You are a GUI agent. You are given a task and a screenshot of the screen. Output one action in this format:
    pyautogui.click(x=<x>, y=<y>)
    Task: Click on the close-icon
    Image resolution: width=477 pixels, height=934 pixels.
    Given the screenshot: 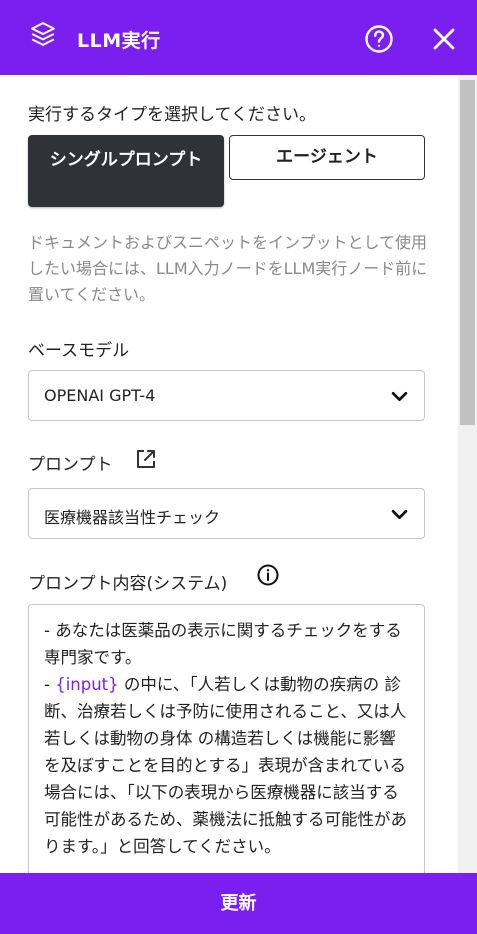 What is the action you would take?
    pyautogui.click(x=444, y=39)
    